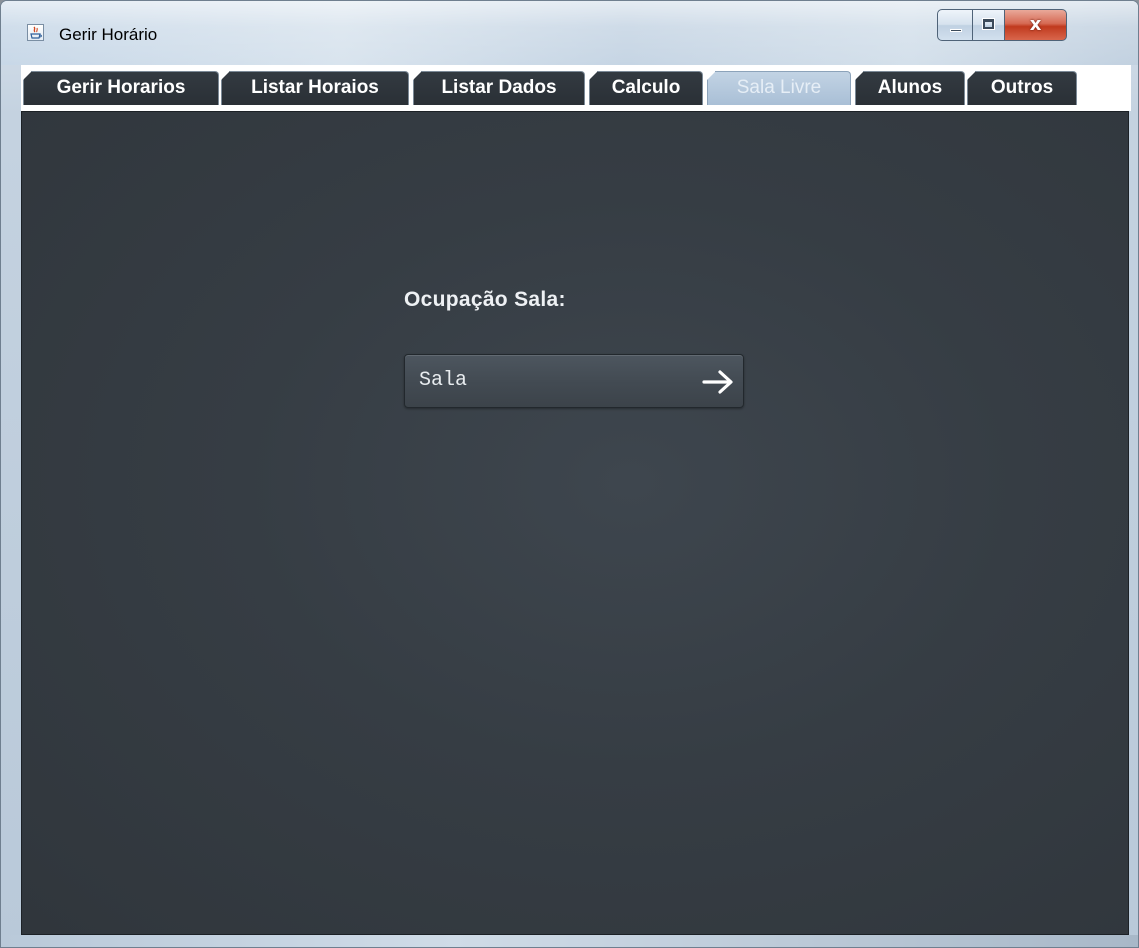 This screenshot has height=948, width=1139. Describe the element at coordinates (574, 381) in the screenshot. I see `room-selector-button: Sala` at that location.